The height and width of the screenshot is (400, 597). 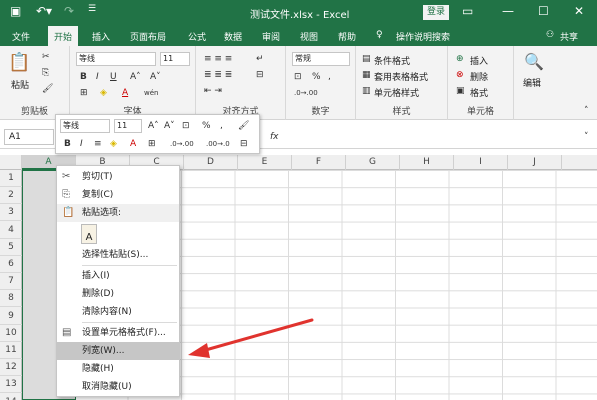 What do you see at coordinates (319, 162) in the screenshot?
I see `column-header-f: F` at bounding box center [319, 162].